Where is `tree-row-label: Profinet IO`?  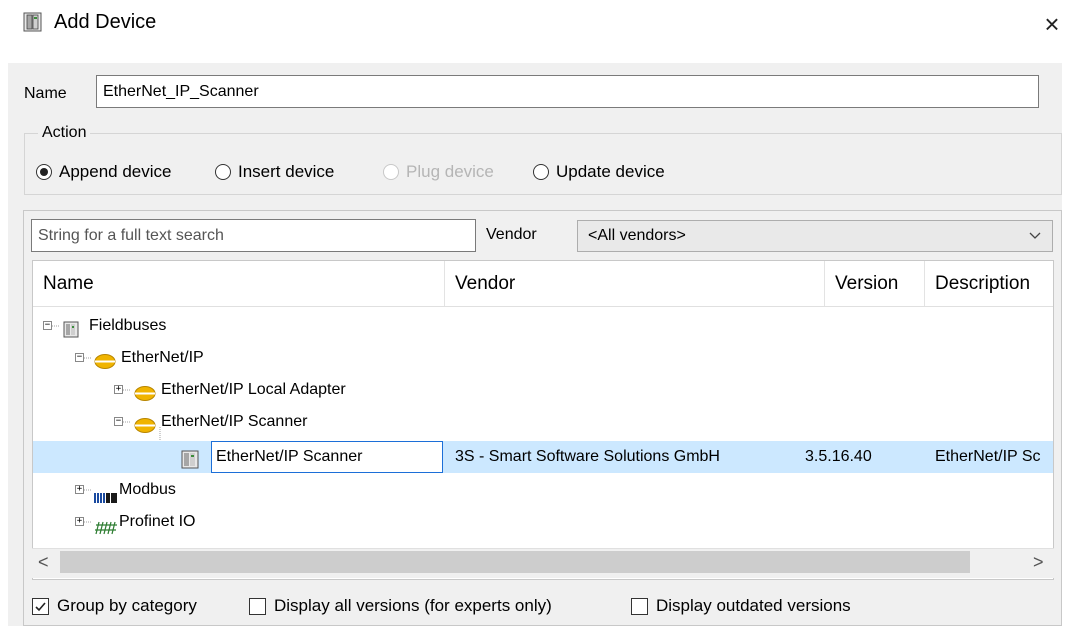 tree-row-label: Profinet IO is located at coordinates (157, 521).